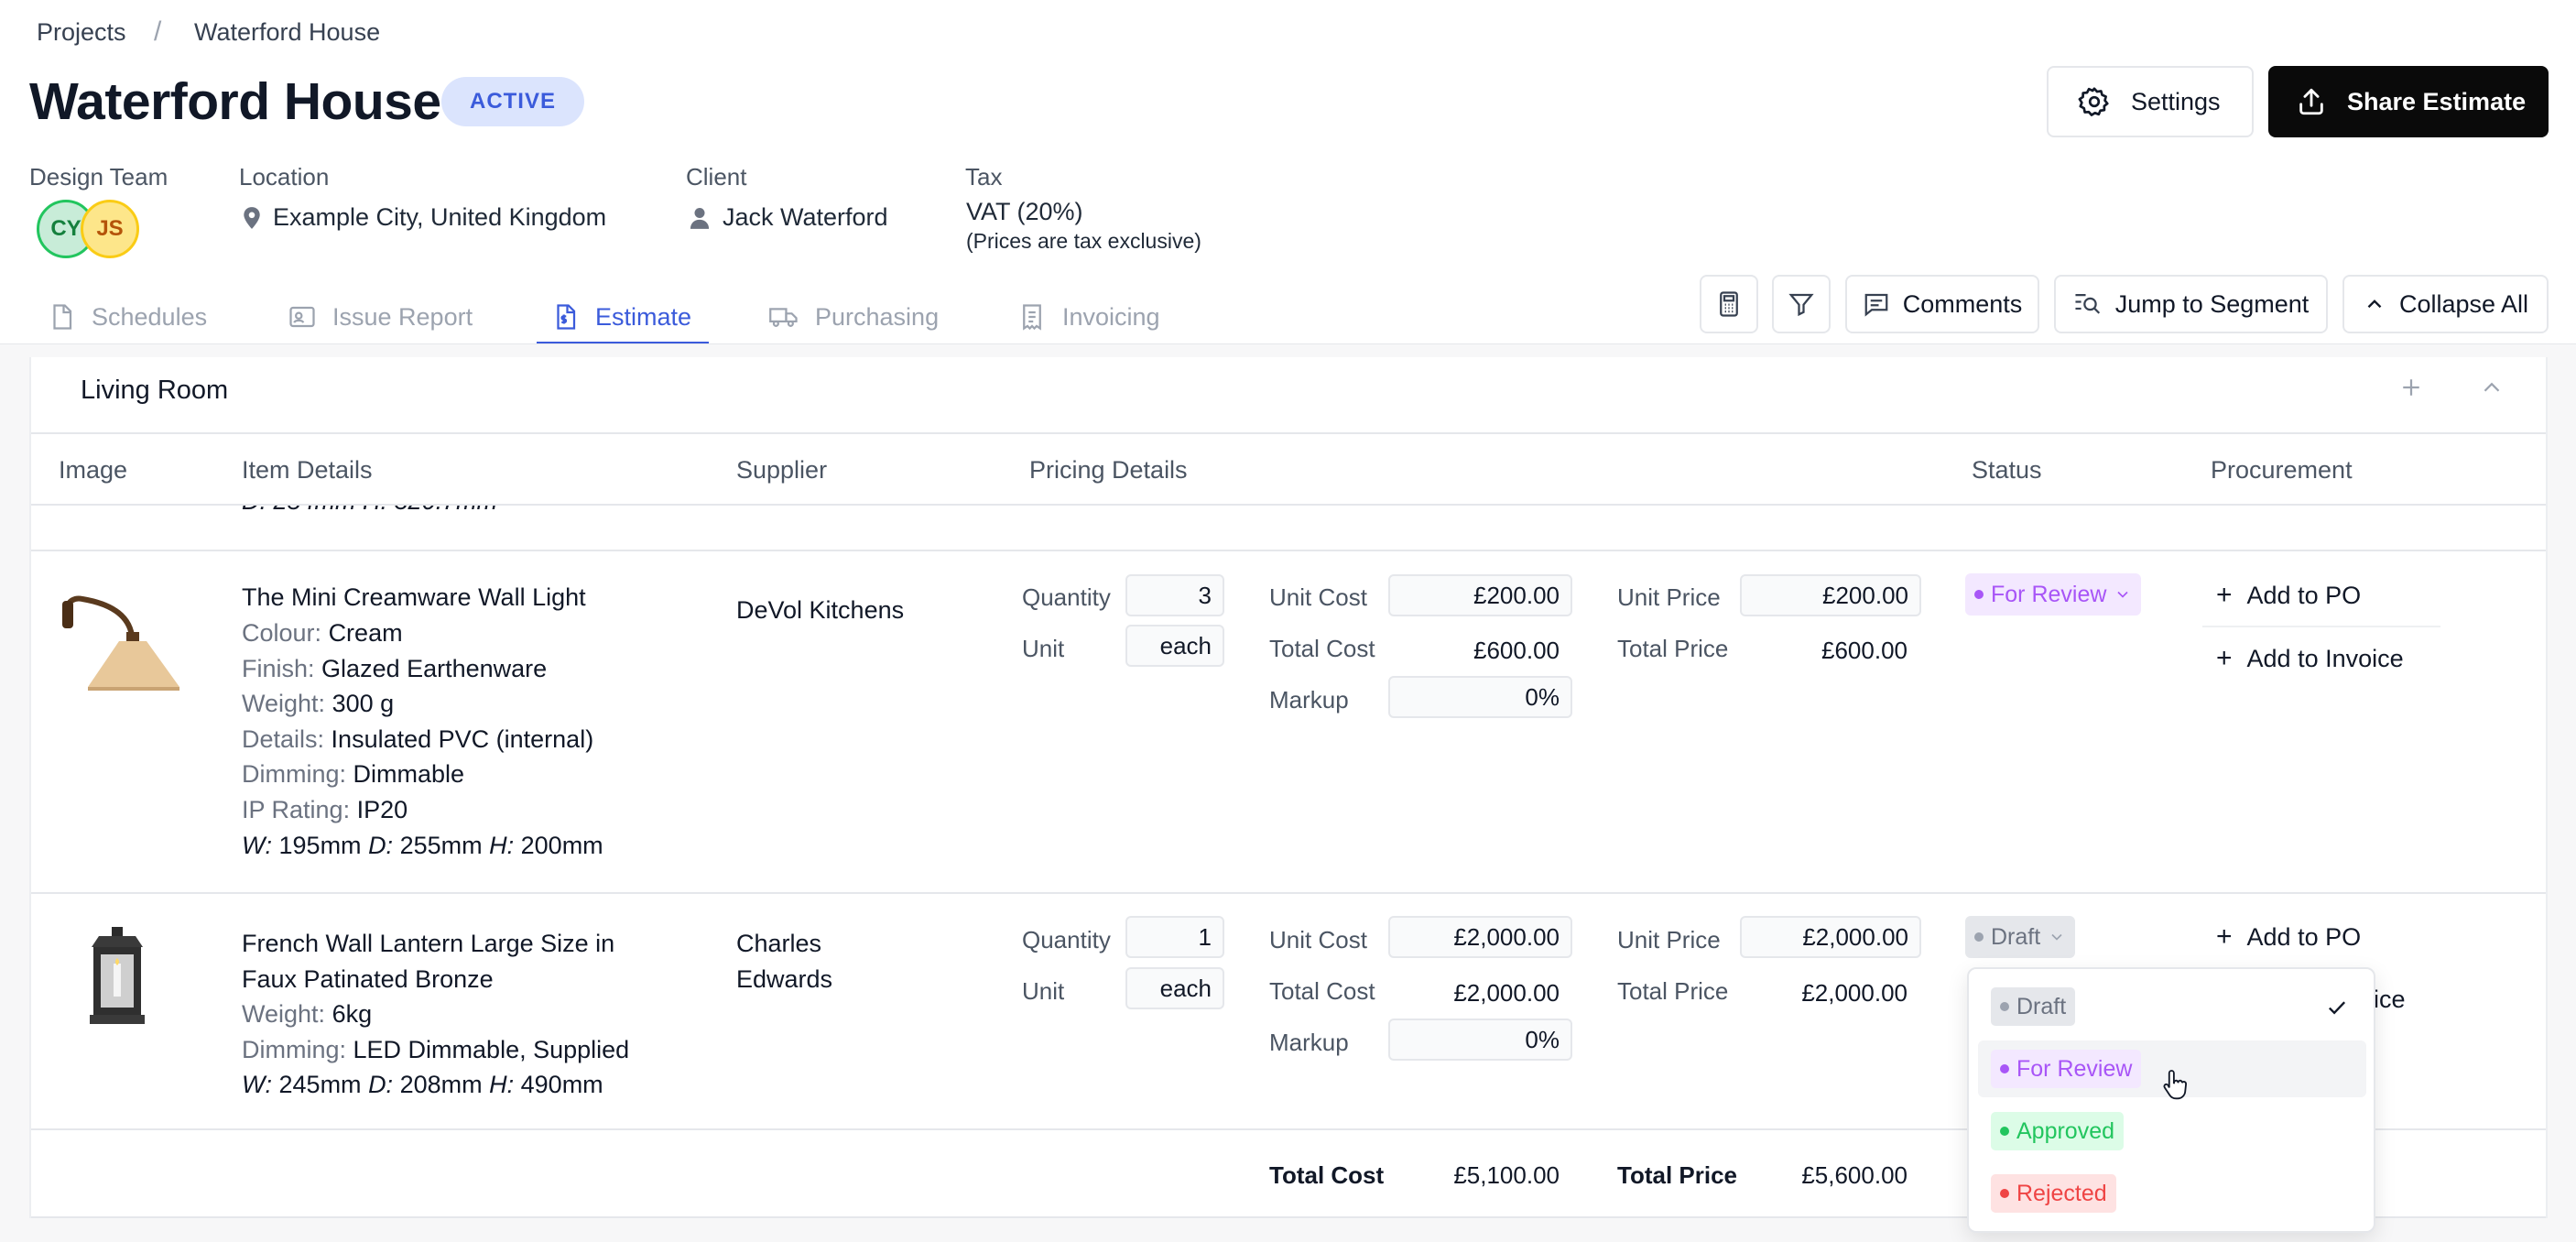  I want to click on add-to-invoice-button: + Add to Invoice, so click(2310, 658).